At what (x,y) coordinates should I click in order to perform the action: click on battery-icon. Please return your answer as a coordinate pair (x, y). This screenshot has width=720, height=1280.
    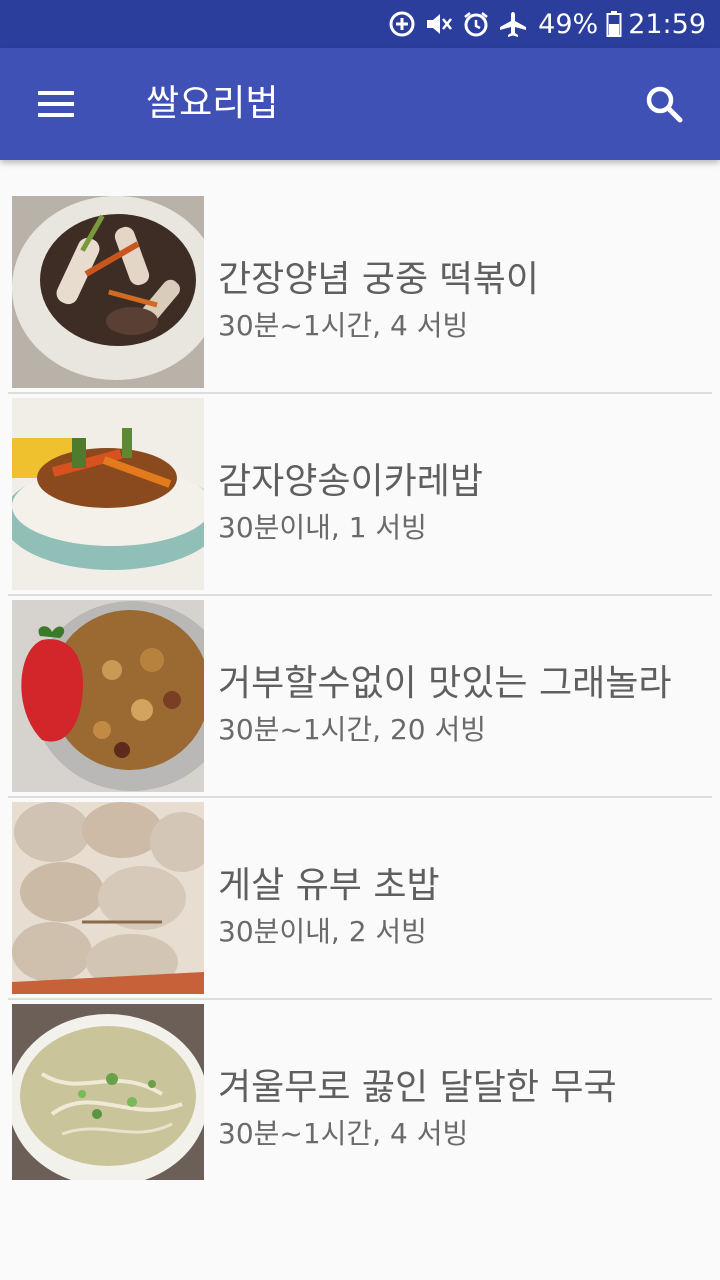
    Looking at the image, I should click on (614, 24).